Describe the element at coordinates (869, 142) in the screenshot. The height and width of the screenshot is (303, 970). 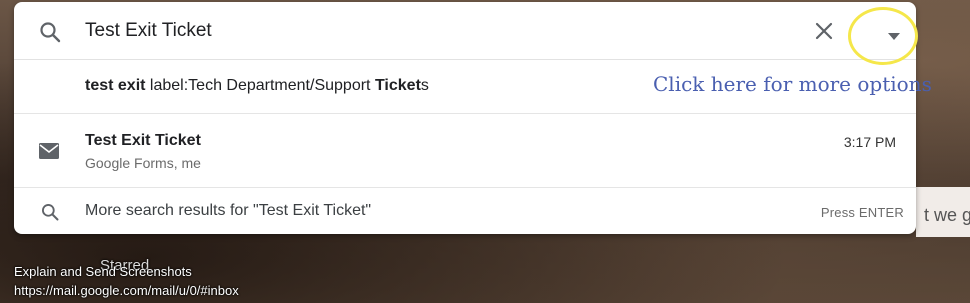
I see `email-time: 3:17 PM` at that location.